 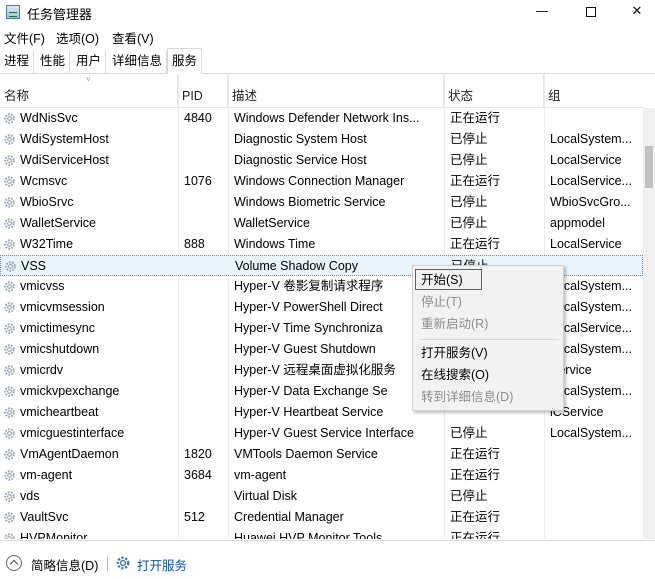 I want to click on scrollbar-thumb, so click(x=649, y=167).